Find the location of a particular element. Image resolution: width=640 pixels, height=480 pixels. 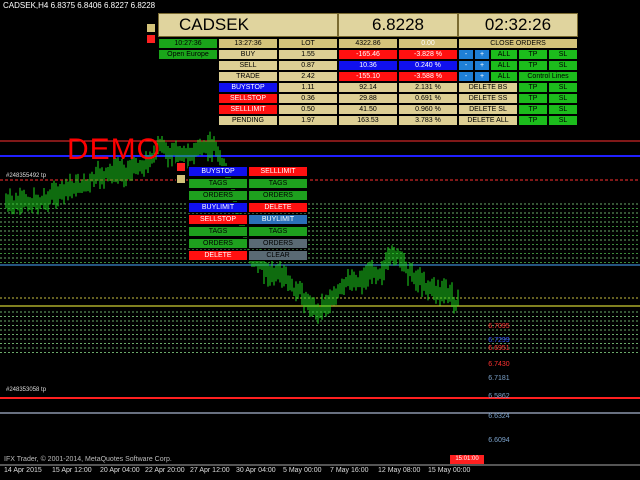

row-lot-4: 0.36 is located at coordinates (308, 98).